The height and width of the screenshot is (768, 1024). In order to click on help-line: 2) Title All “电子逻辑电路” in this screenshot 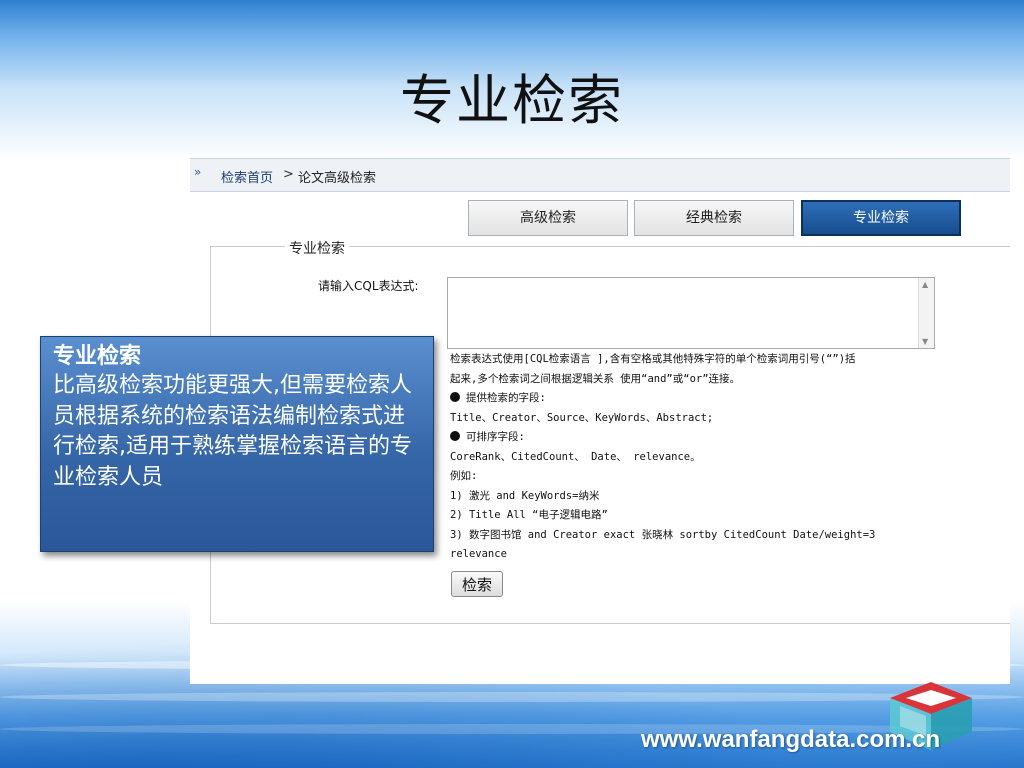, I will do `click(529, 515)`.